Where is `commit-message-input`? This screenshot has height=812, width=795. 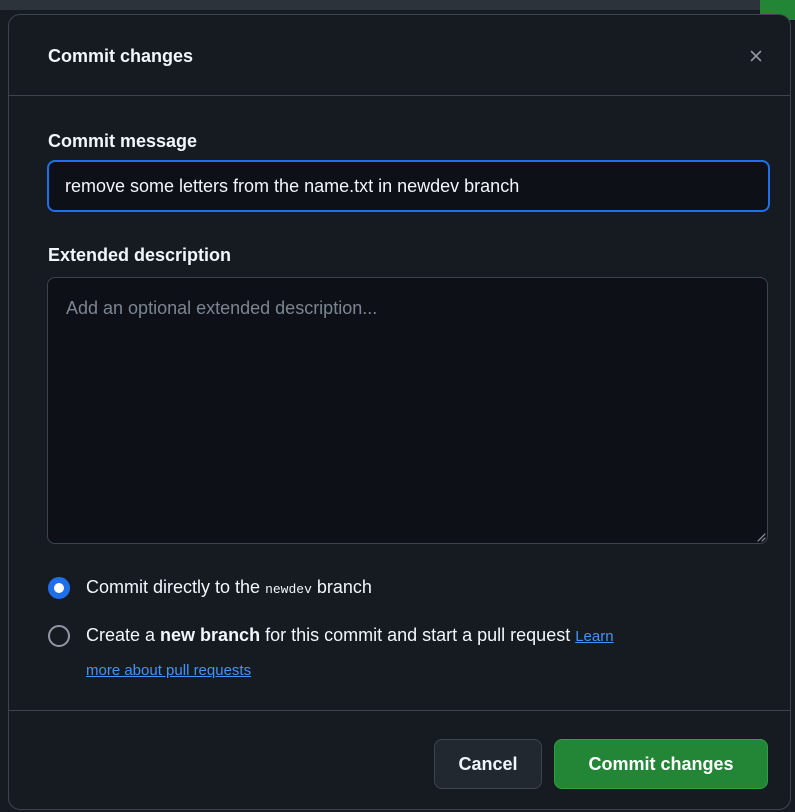
commit-message-input is located at coordinates (408, 186).